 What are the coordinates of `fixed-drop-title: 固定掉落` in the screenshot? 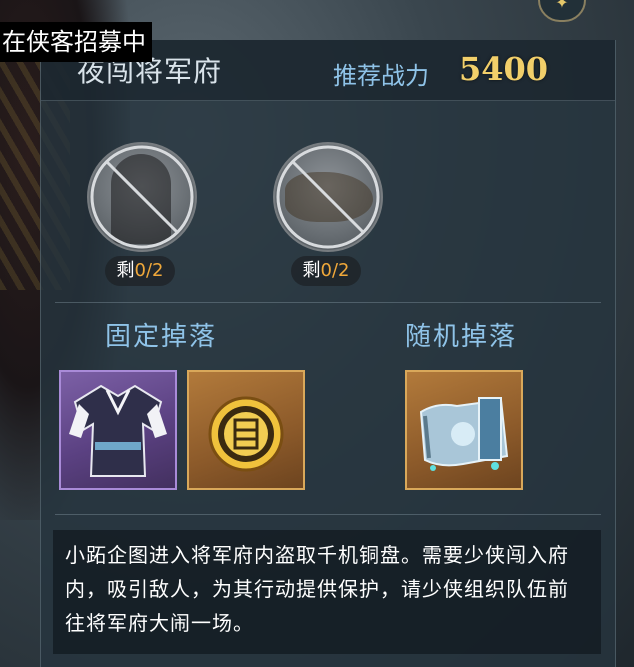 It's located at (161, 337).